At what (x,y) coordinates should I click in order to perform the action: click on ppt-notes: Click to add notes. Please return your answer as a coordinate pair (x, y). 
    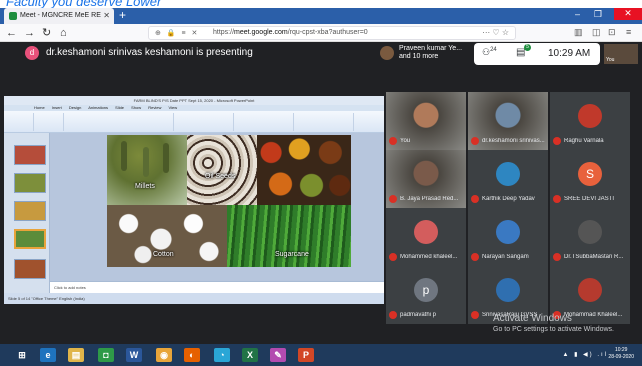
    Looking at the image, I should click on (217, 287).